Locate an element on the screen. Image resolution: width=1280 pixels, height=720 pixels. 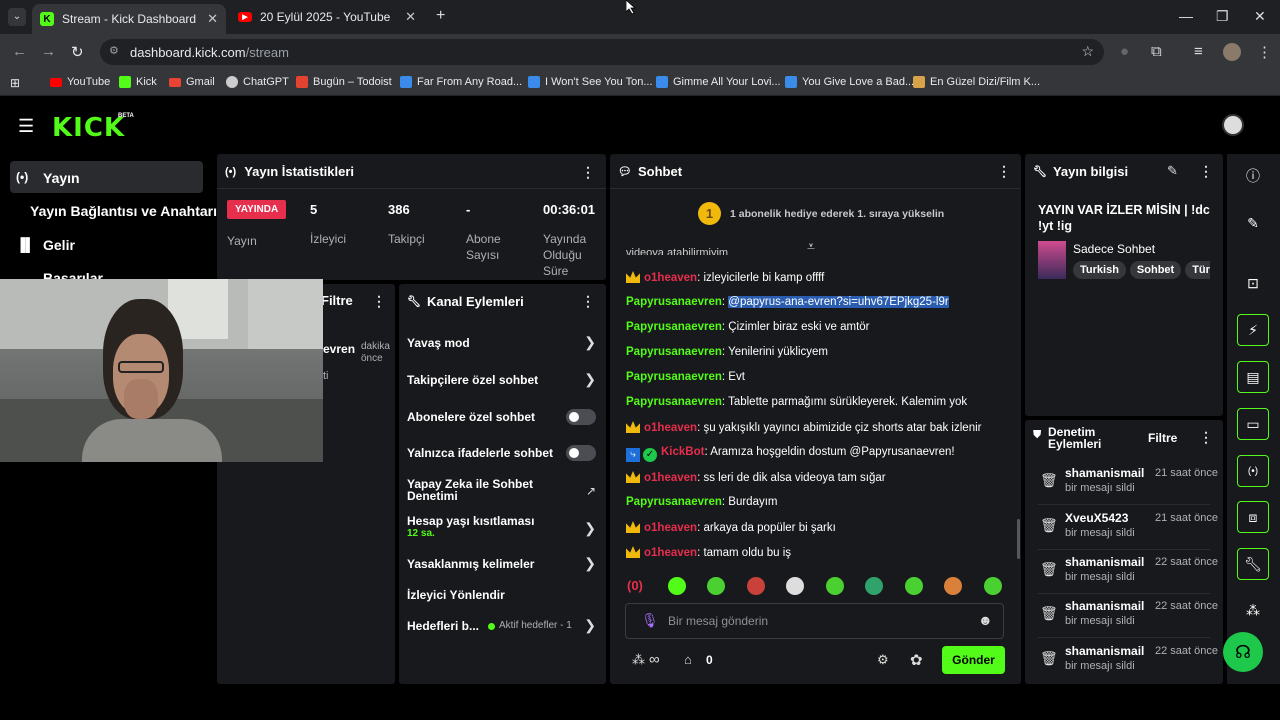
chat-message: Papyrusanaevren: Evt is located at coordinates (685, 377).